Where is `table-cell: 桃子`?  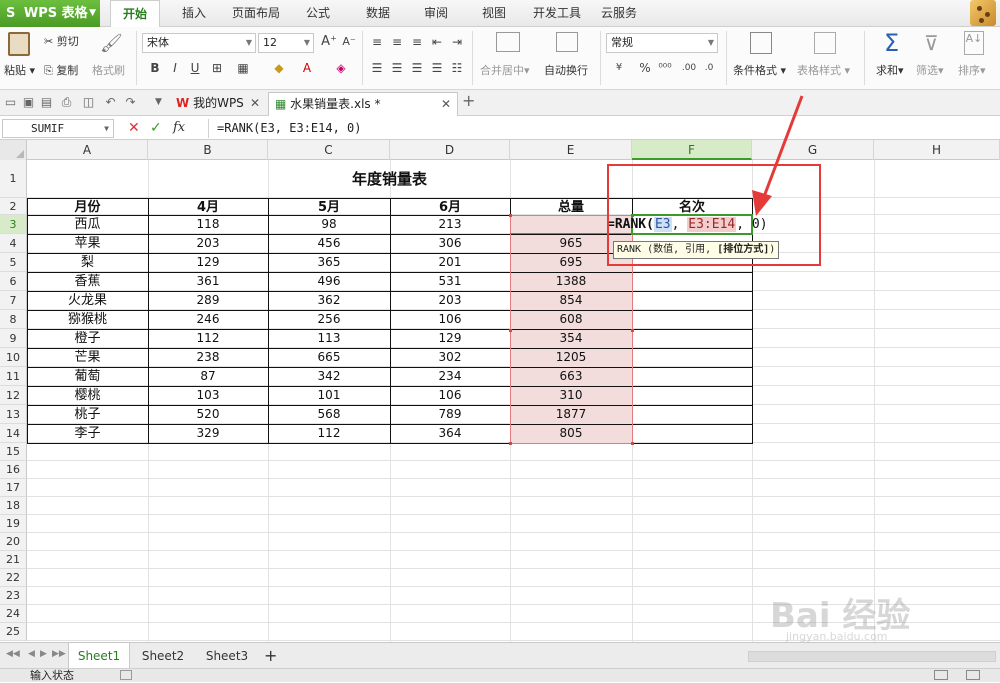 table-cell: 桃子 is located at coordinates (87, 414).